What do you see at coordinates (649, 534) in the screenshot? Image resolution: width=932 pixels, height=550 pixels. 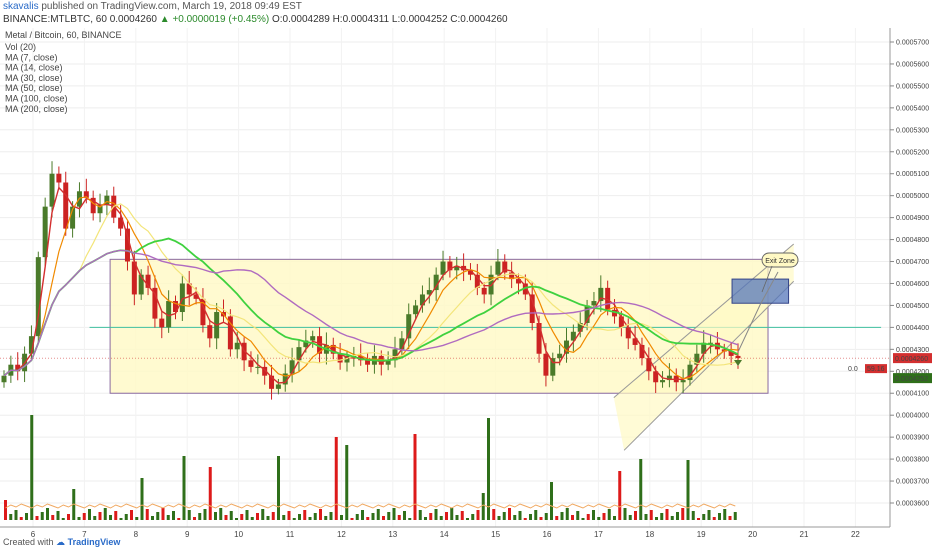 I see `x-tick-label: 18` at bounding box center [649, 534].